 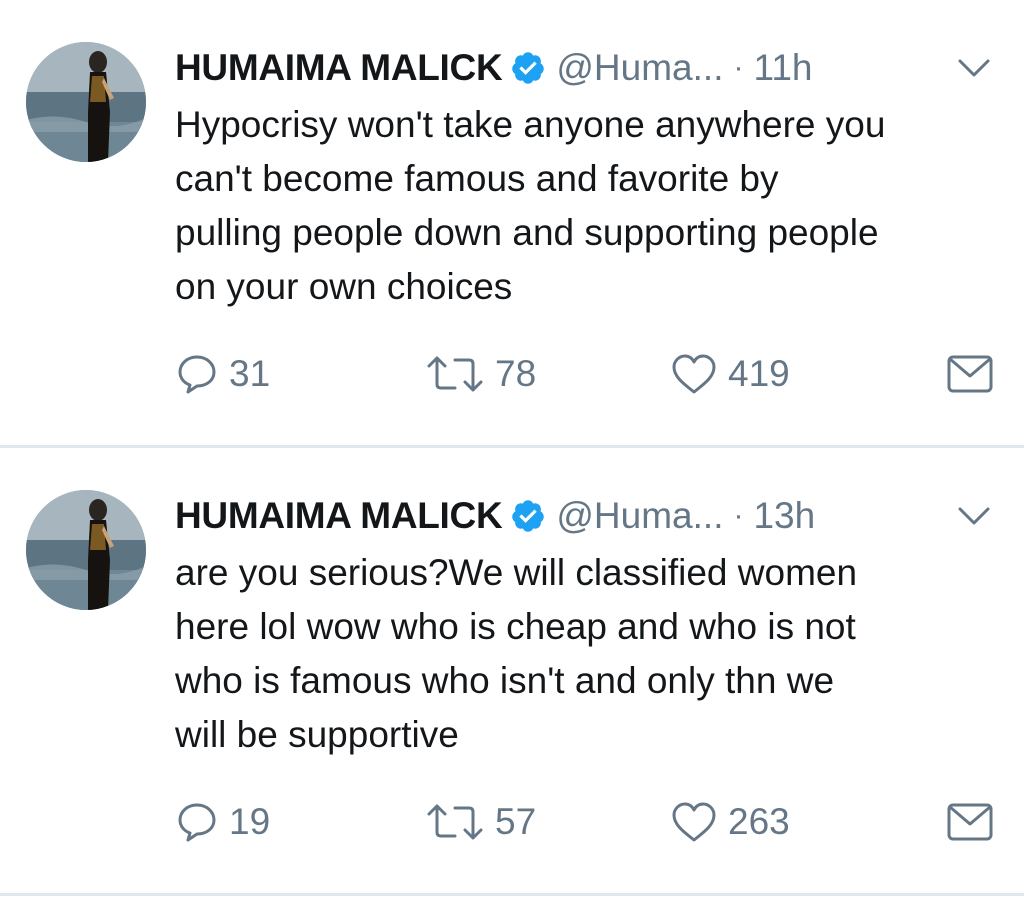 I want to click on reply-button: 19, so click(x=222, y=822).